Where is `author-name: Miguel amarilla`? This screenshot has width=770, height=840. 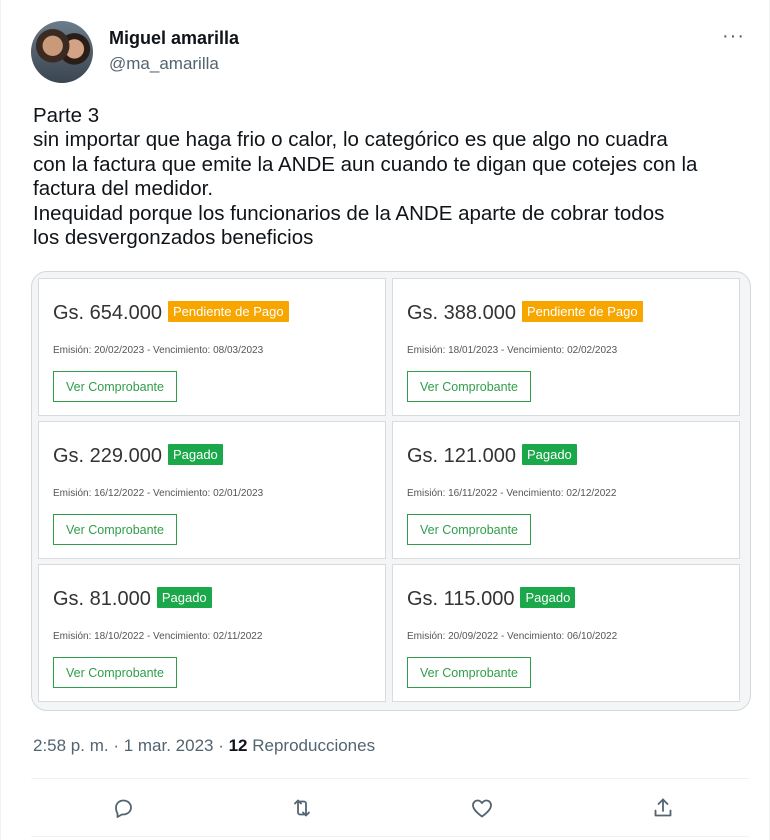
author-name: Miguel amarilla is located at coordinates (174, 38).